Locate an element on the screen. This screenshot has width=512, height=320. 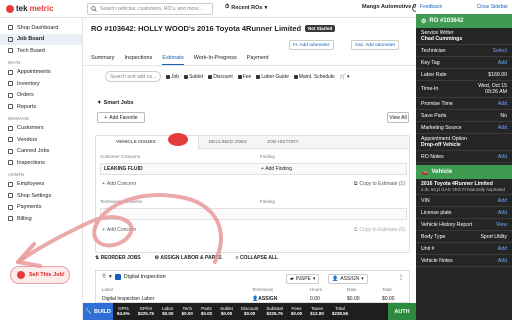
sidebar-item-label: Appointments is located at coordinates (34, 72).